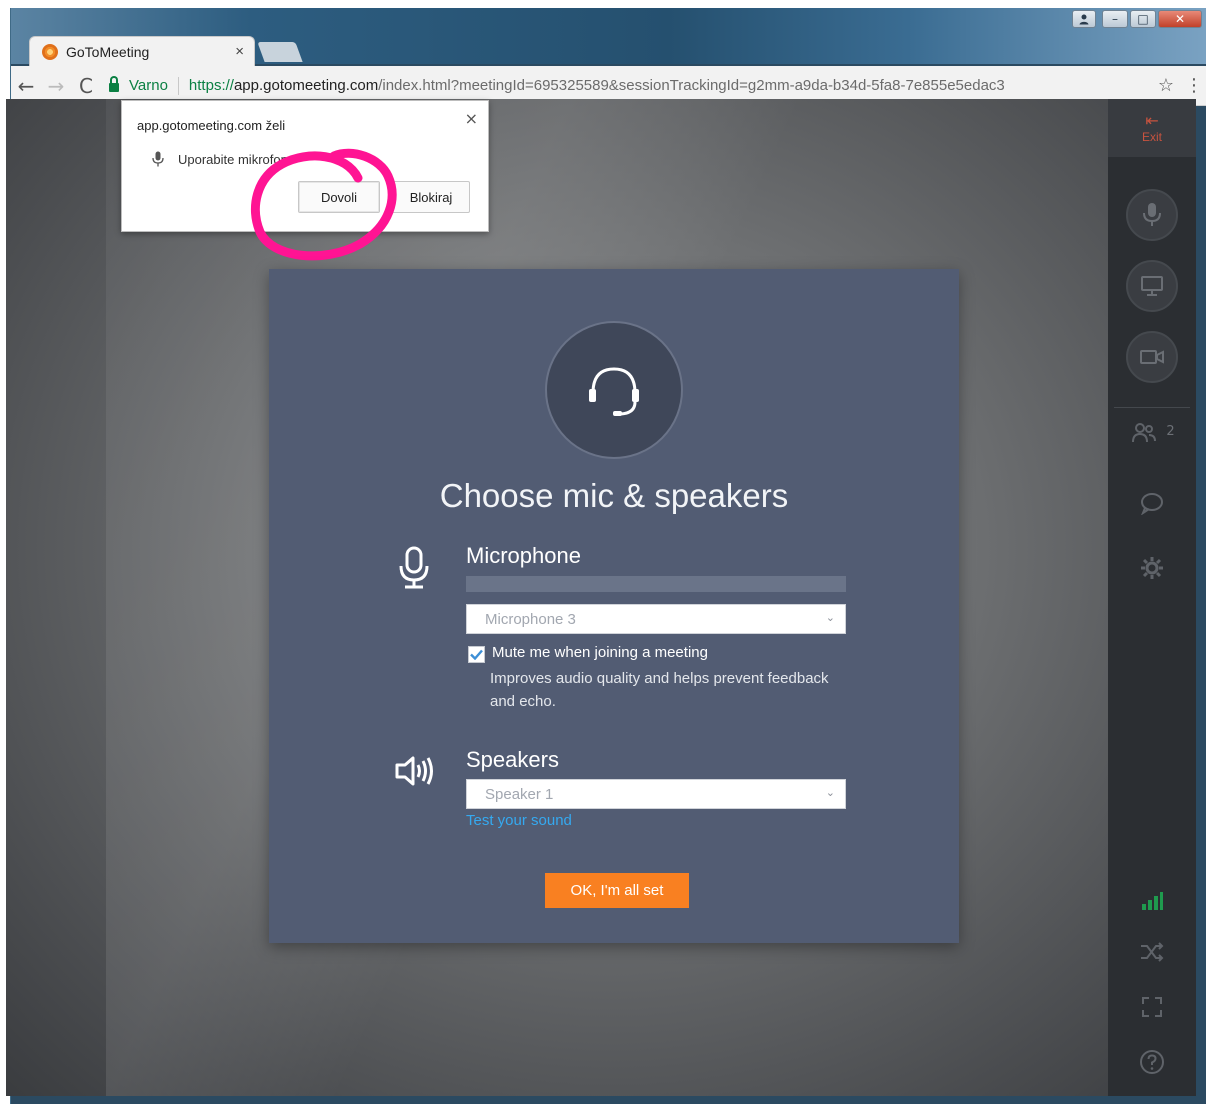 Image resolution: width=1206 pixels, height=1104 pixels. Describe the element at coordinates (26, 86) in the screenshot. I see `back-icon: ←` at that location.